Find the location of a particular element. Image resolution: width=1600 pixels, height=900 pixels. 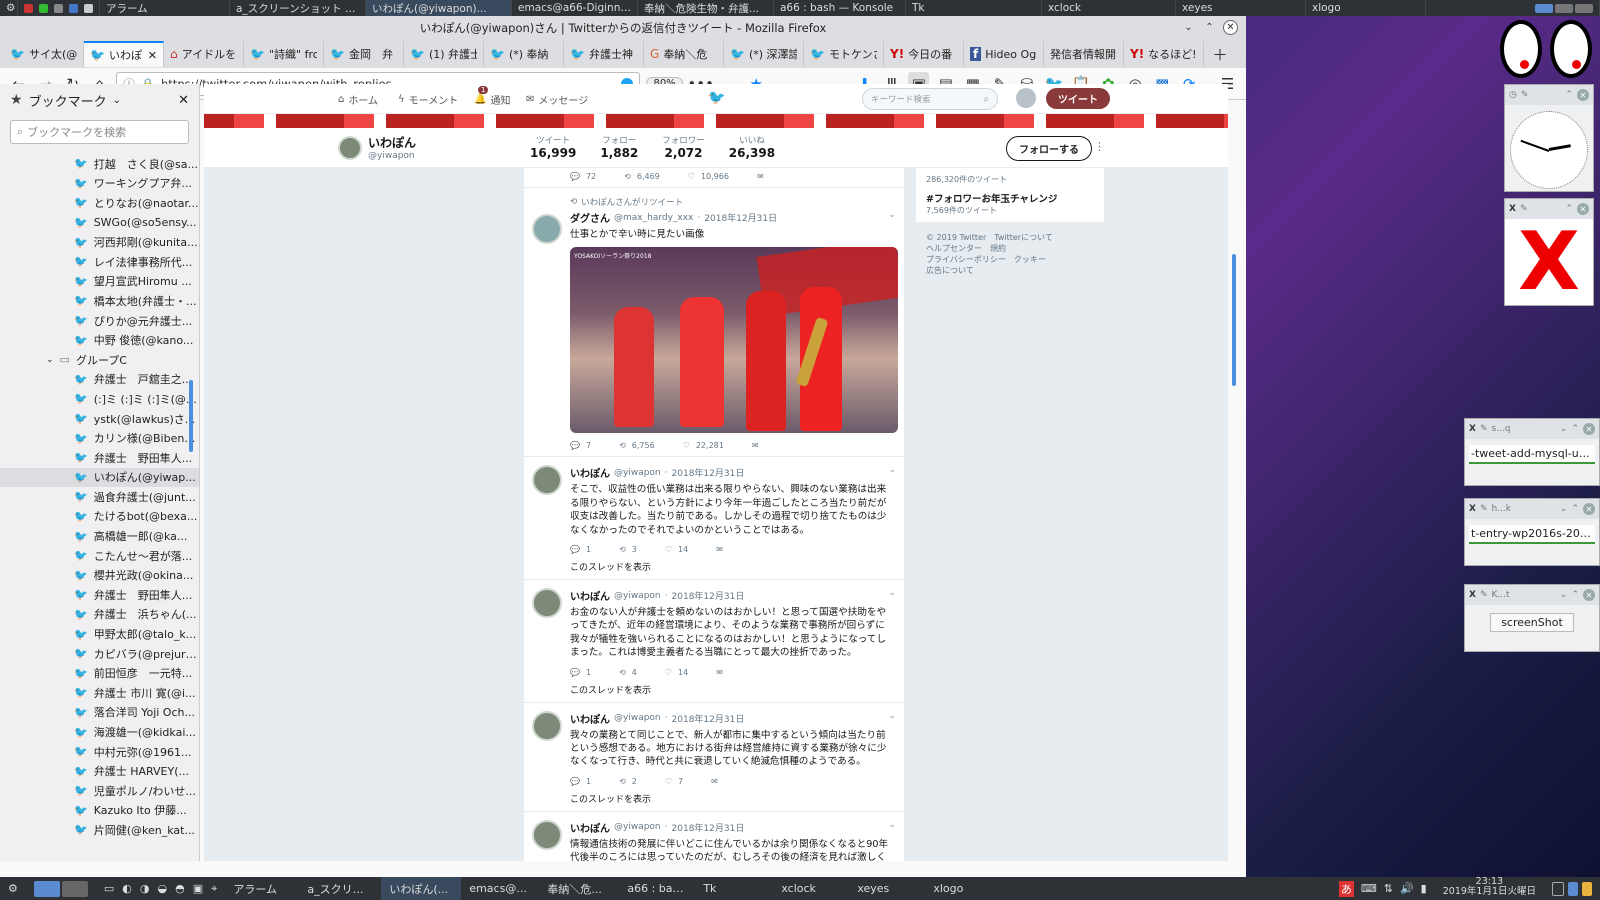

task-0: アラーム is located at coordinates (262, 888).